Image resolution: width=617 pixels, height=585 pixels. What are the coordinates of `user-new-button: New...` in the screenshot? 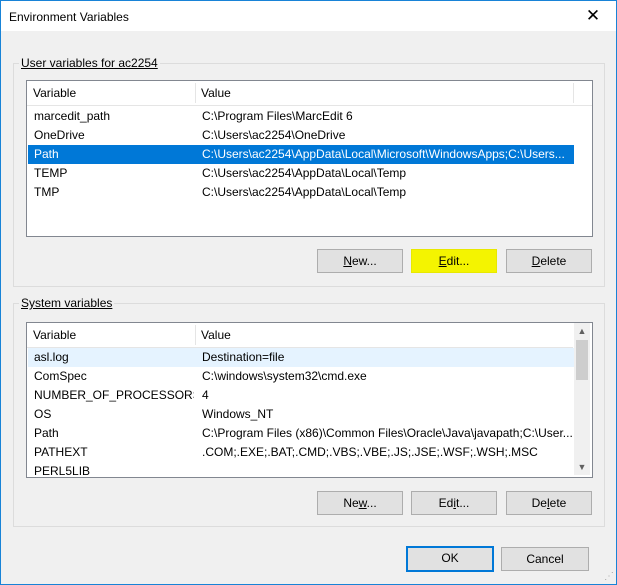 It's located at (360, 261).